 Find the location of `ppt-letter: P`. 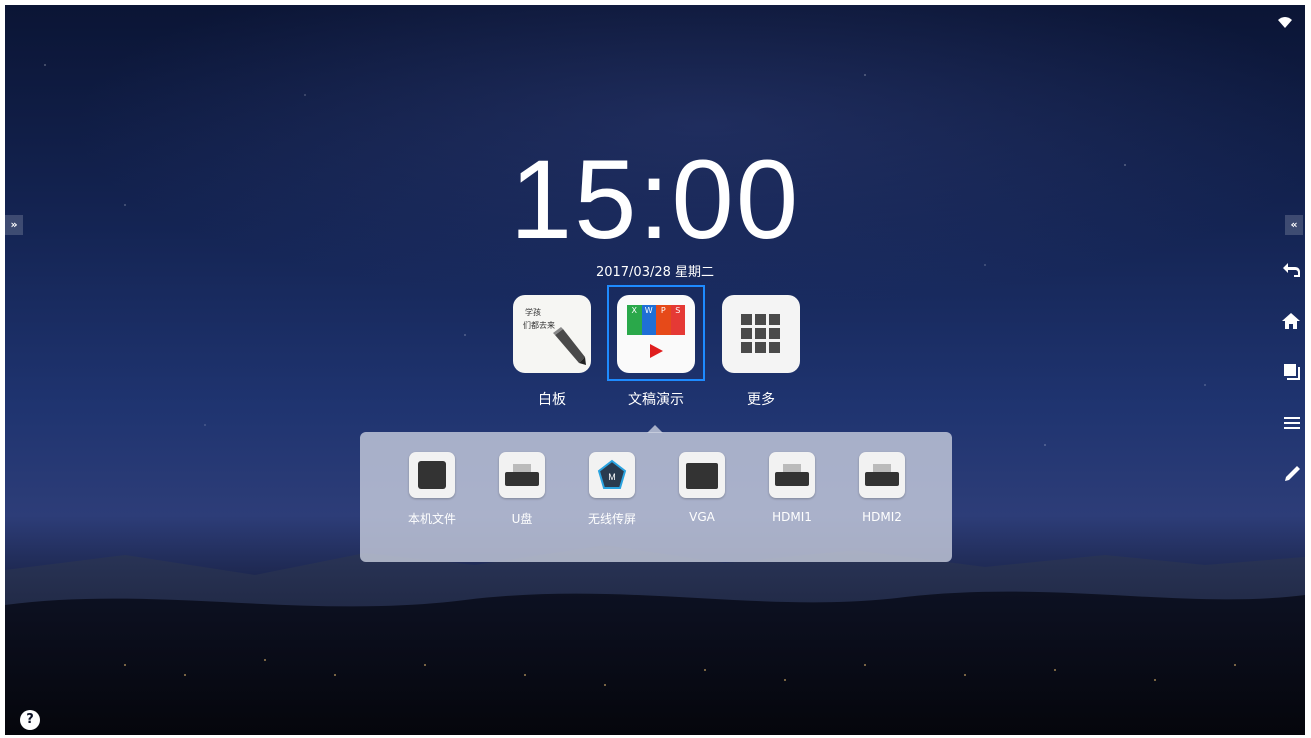

ppt-letter: P is located at coordinates (663, 320).